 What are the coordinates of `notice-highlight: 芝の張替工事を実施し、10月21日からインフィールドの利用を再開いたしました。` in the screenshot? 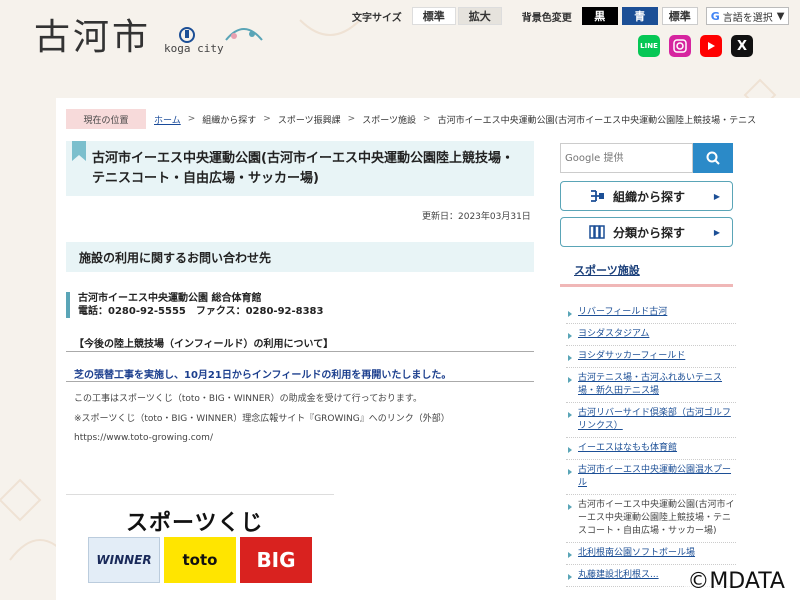 It's located at (263, 375).